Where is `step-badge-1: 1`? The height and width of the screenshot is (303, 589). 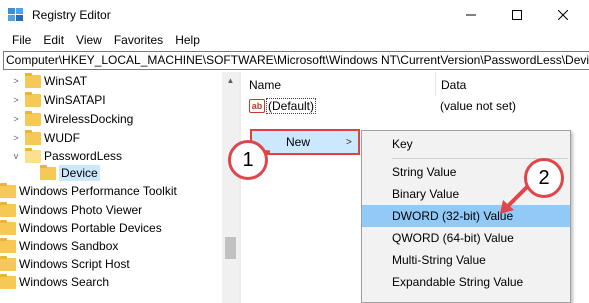
step-badge-1: 1 is located at coordinates (248, 160).